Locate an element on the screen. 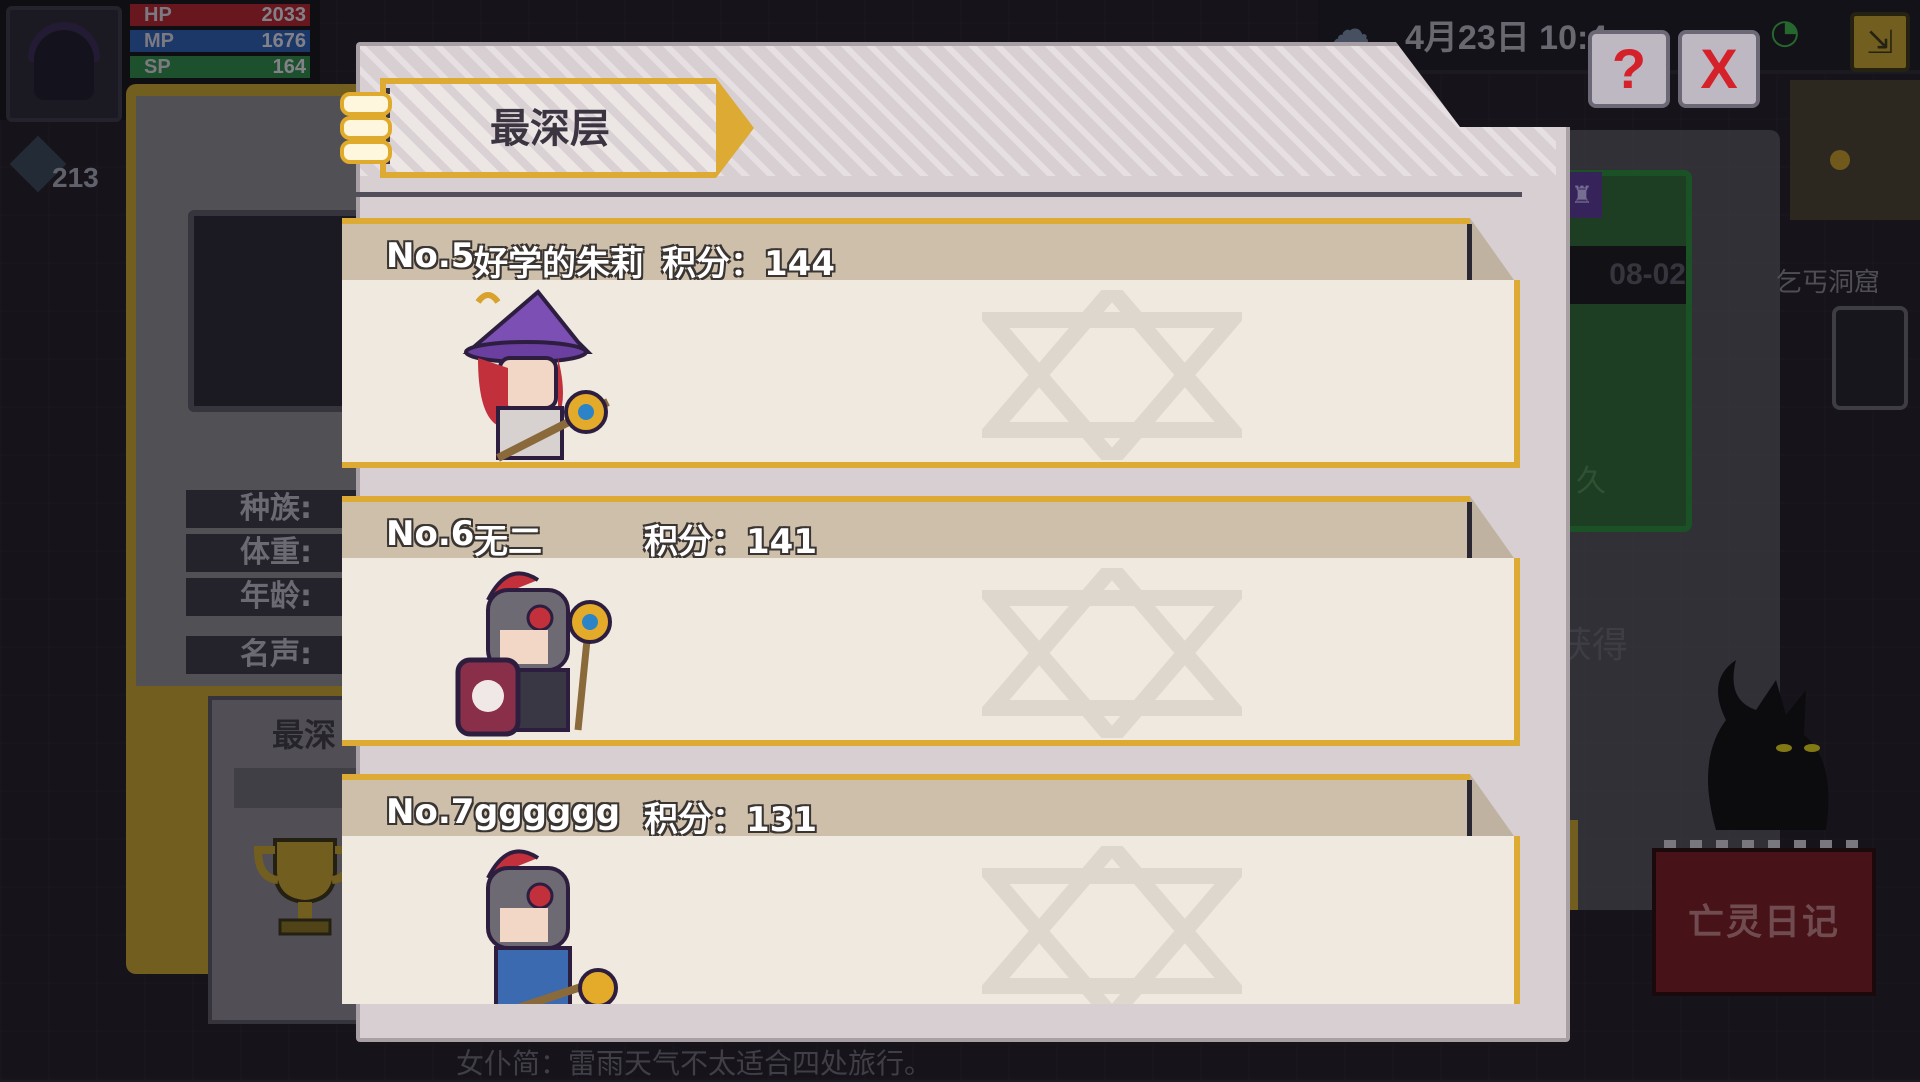  entry-header: No.6 无二 积分：141 is located at coordinates (906, 530).